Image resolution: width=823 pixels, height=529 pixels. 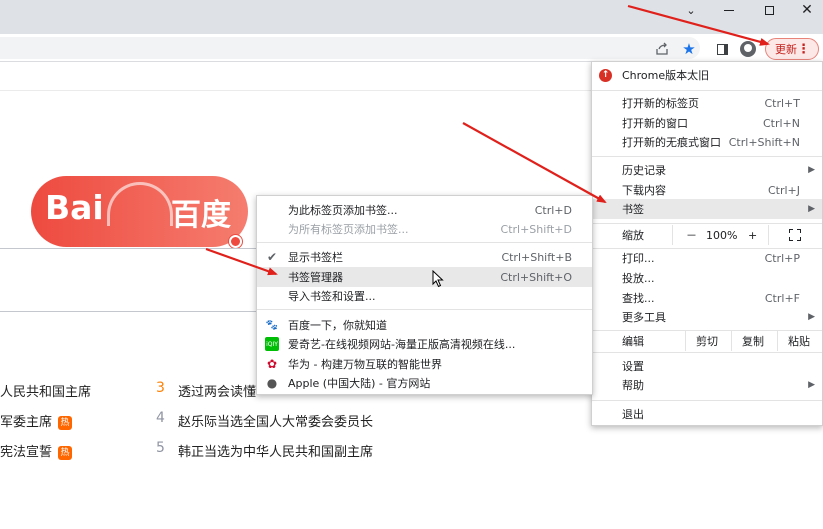 What do you see at coordinates (633, 385) in the screenshot?
I see `menu-item-label: 帮助` at bounding box center [633, 385].